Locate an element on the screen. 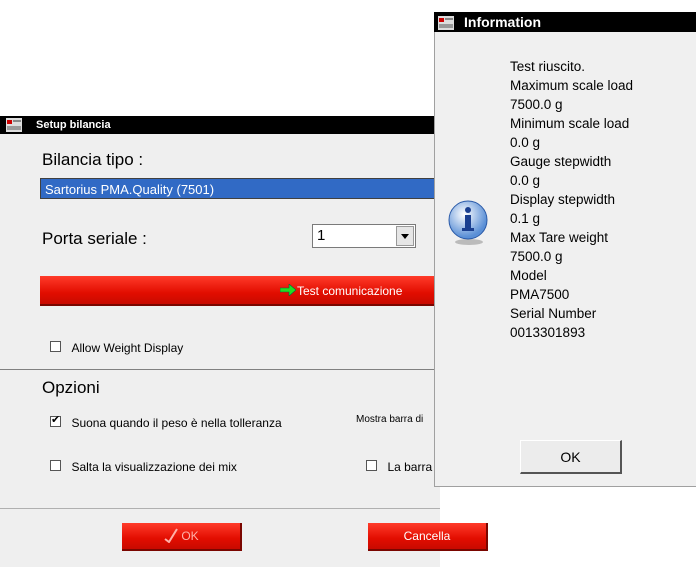  scale-type-select: Sartorius PMA.Quality (7501) is located at coordinates (240, 188).